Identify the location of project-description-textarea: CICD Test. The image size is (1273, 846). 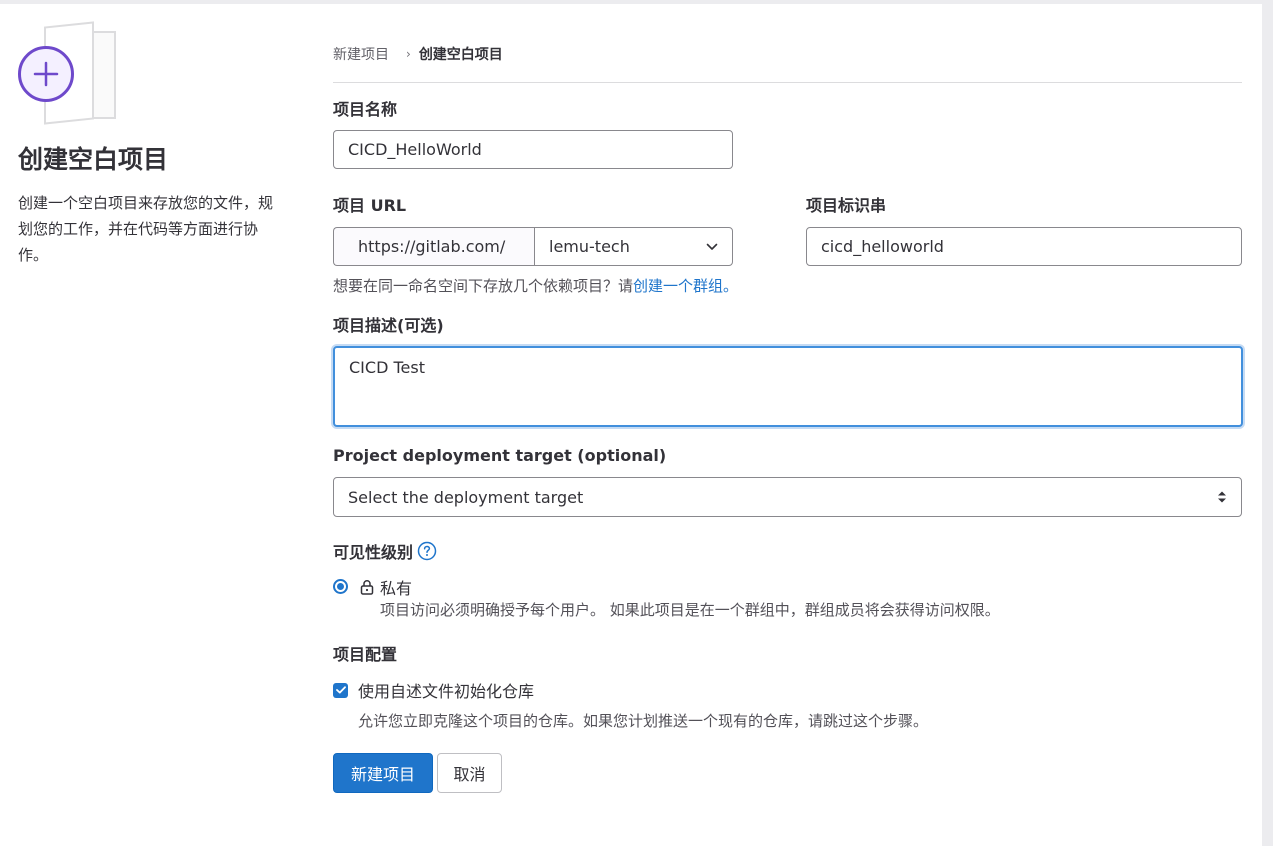
(788, 386).